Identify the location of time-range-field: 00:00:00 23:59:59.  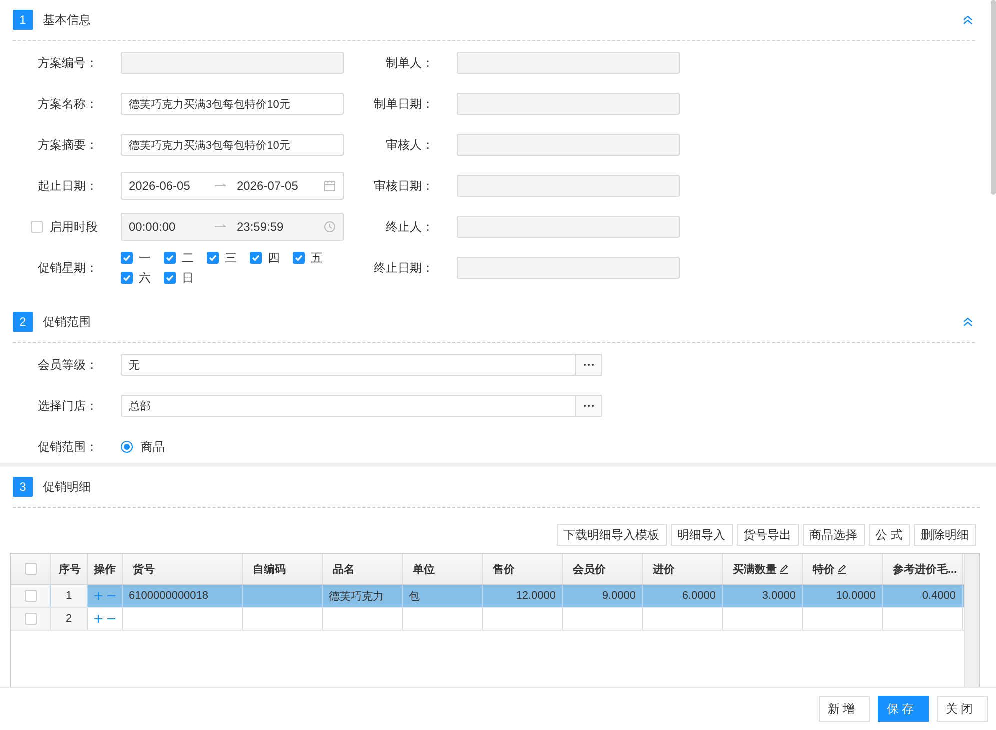
(232, 227).